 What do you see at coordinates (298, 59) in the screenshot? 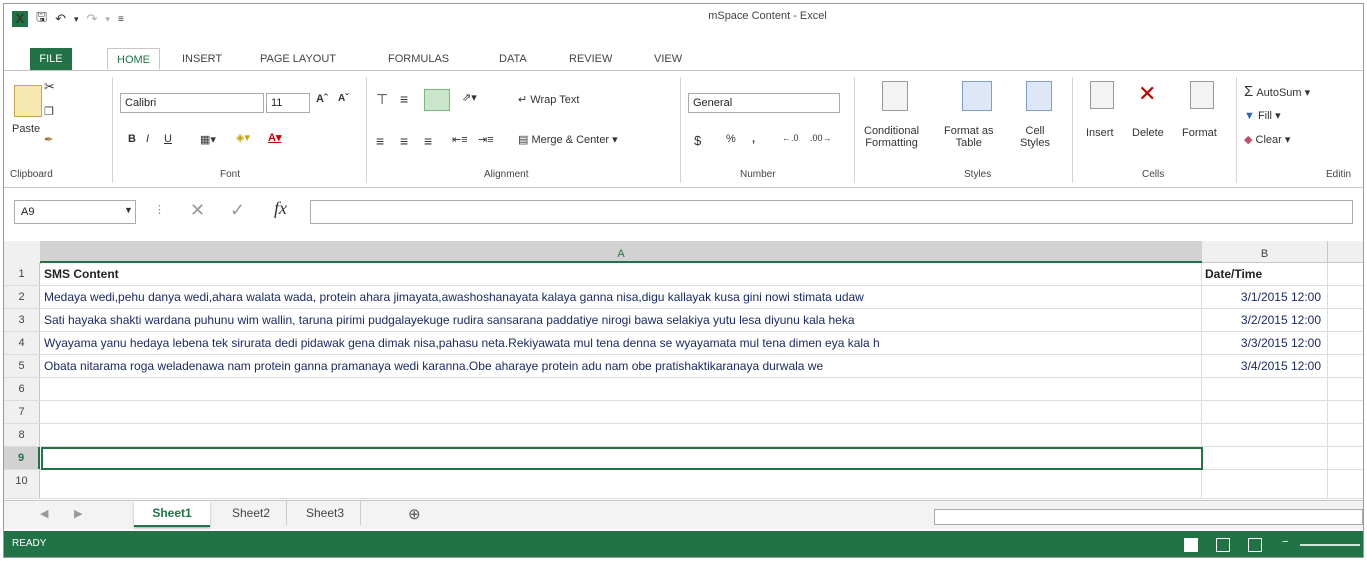
I see `tab-page-layout: PAGE LAYOUT` at bounding box center [298, 59].